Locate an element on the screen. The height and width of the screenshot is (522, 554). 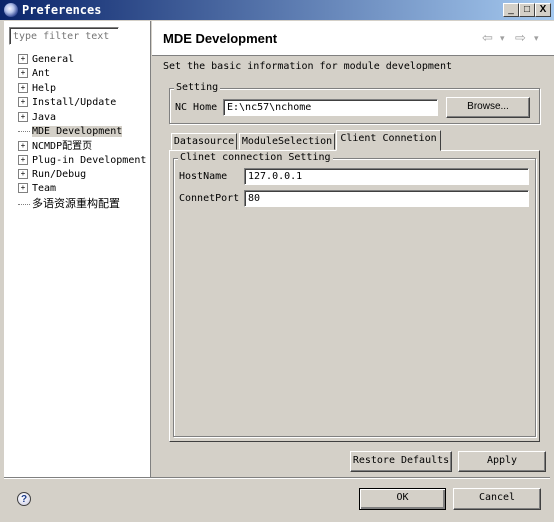
connect-port-field: 80 is located at coordinates (386, 198).